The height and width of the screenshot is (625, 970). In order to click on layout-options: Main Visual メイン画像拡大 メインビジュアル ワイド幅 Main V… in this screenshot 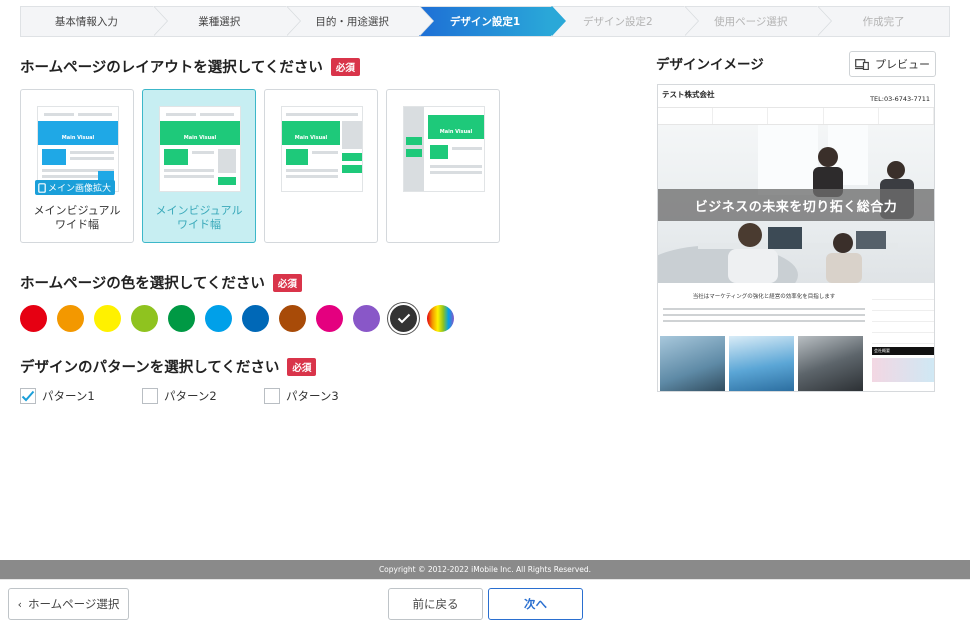, I will do `click(260, 166)`.